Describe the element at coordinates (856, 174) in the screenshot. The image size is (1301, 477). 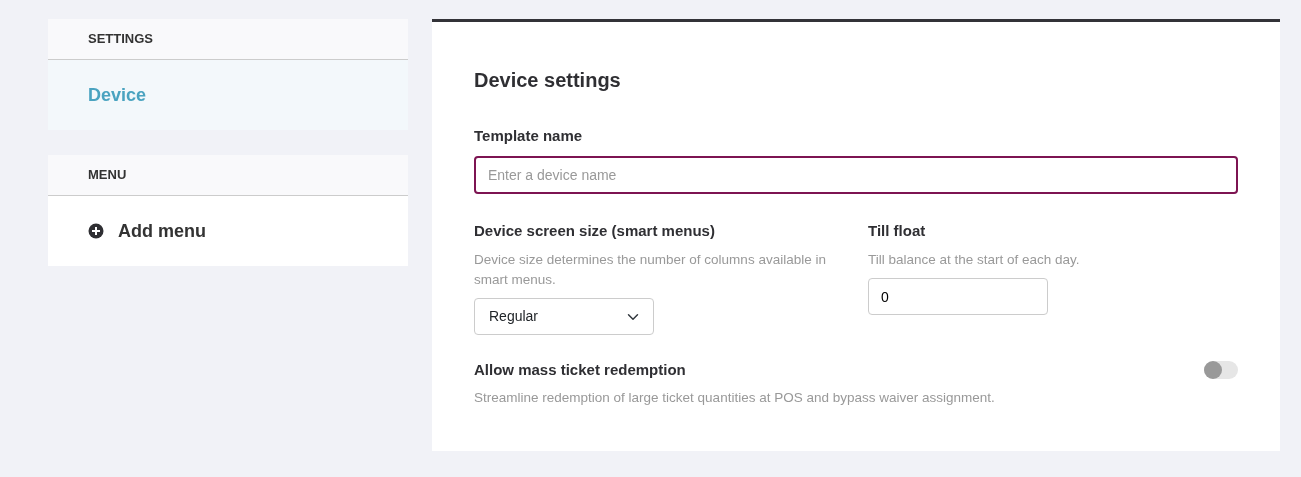
I see `input-field: Enter a device name` at that location.